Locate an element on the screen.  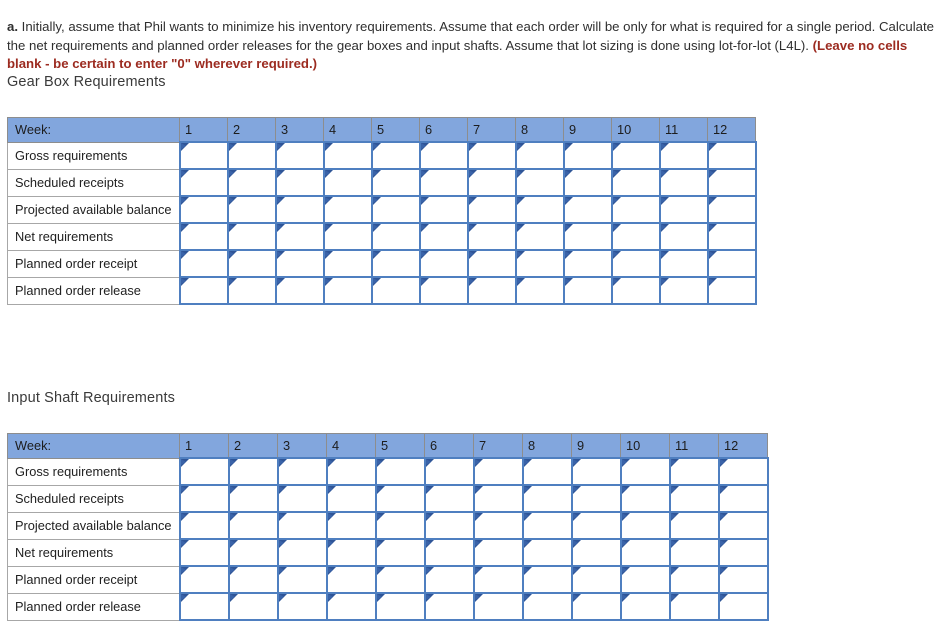
input-cell-r5-w9 is located at coordinates (587, 263).